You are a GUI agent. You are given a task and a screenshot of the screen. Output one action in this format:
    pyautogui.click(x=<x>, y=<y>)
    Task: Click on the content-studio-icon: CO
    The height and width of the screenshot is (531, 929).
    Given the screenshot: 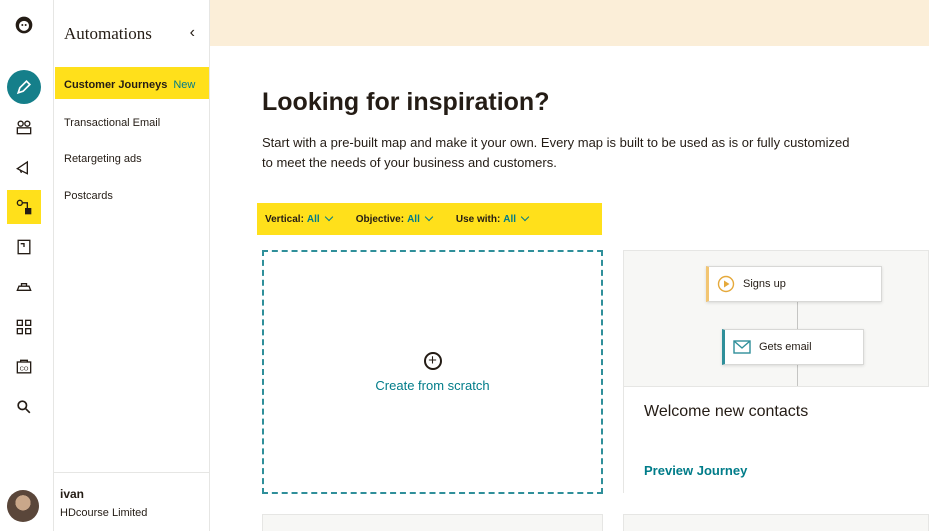 What is the action you would take?
    pyautogui.click(x=24, y=367)
    